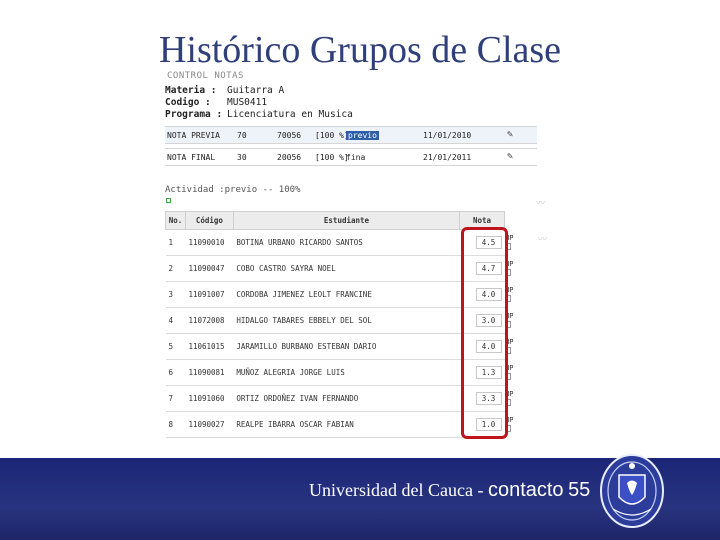  Describe the element at coordinates (216, 102) in the screenshot. I see `codigo-line: Codigo : MUS0411` at that location.